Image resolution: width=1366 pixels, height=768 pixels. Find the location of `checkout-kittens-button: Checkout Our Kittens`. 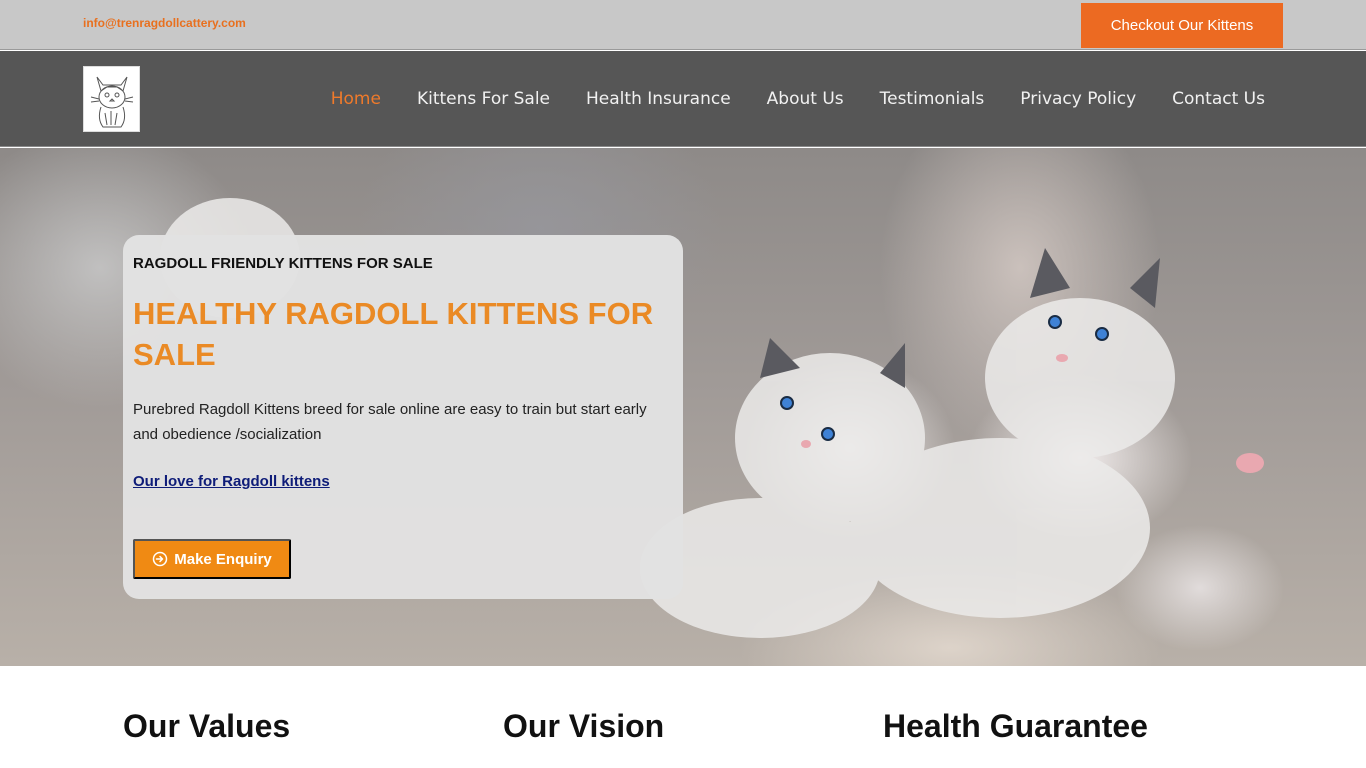

checkout-kittens-button: Checkout Our Kittens is located at coordinates (1182, 25).